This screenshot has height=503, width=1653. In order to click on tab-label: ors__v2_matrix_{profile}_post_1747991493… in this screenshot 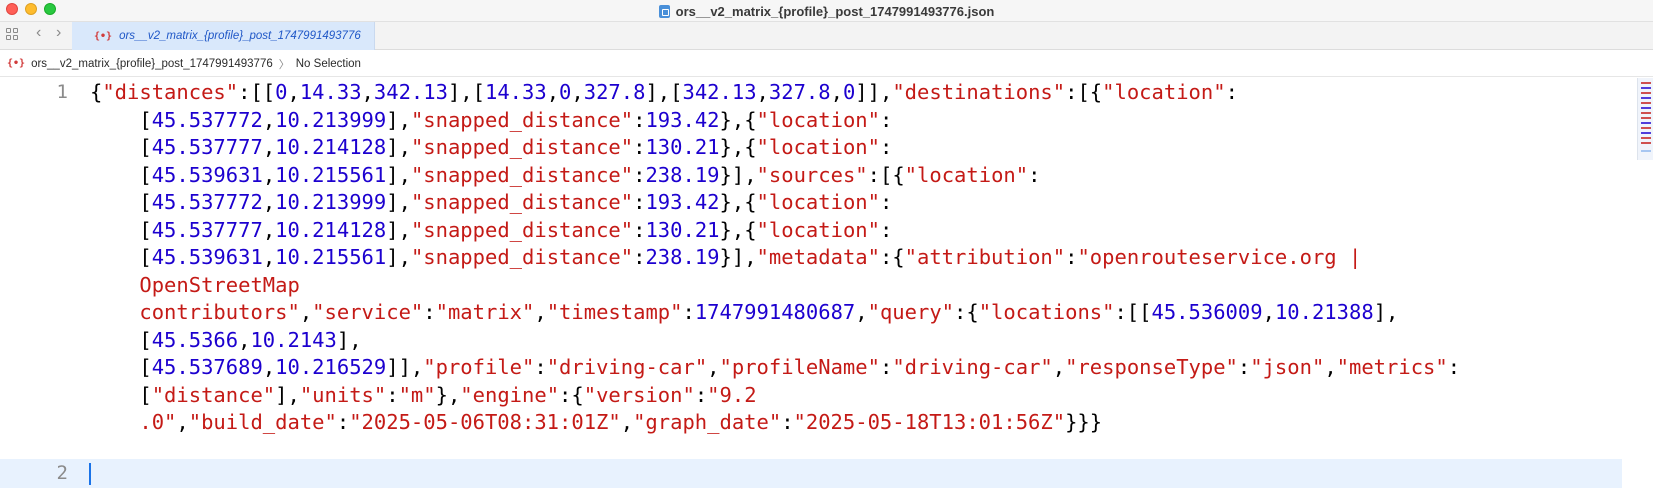, I will do `click(240, 36)`.